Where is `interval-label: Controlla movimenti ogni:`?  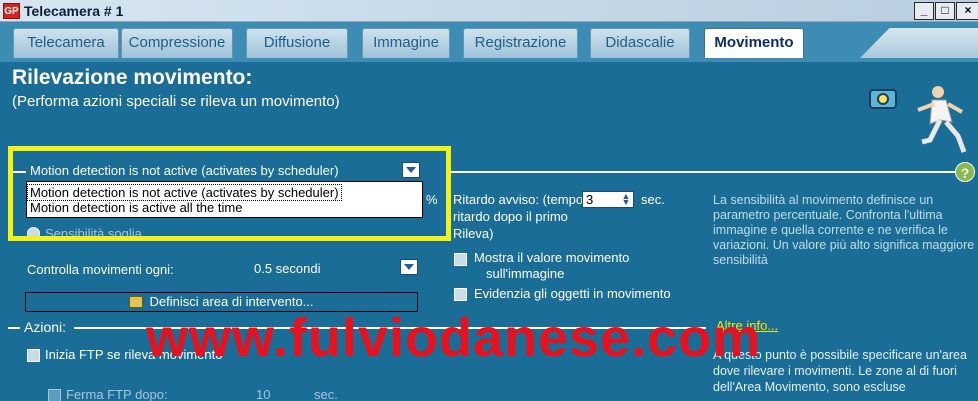 interval-label: Controlla movimenti ogni: is located at coordinates (100, 269).